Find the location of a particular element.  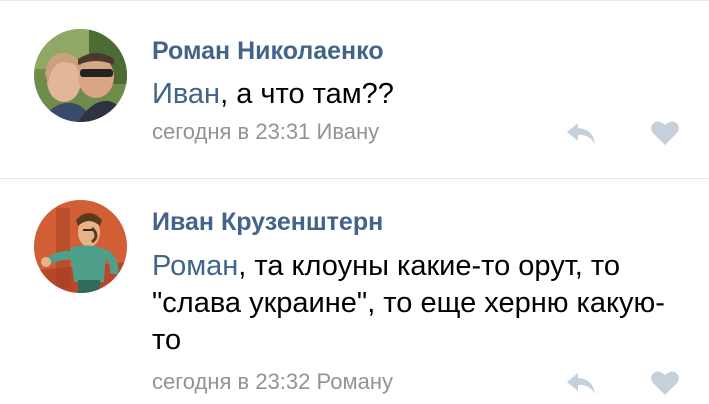

comment-body: , а что там?? is located at coordinates (307, 94).